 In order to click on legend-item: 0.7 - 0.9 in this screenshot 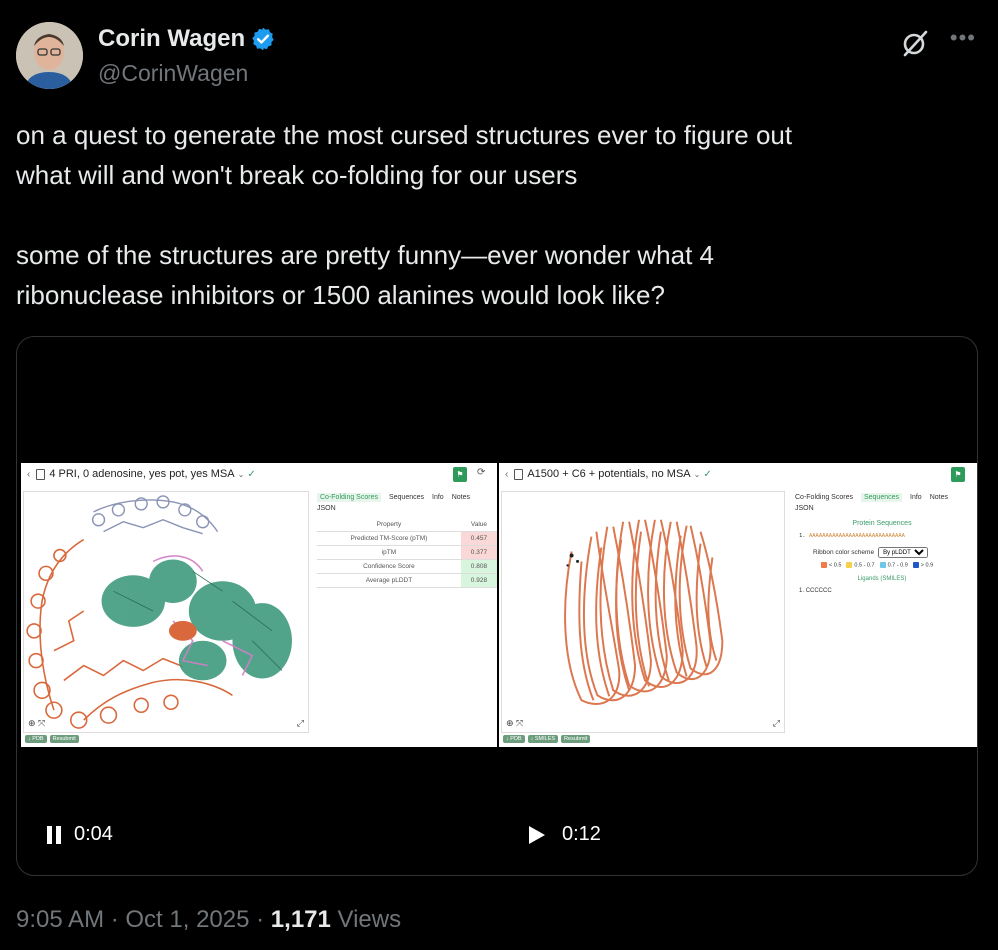, I will do `click(893, 565)`.